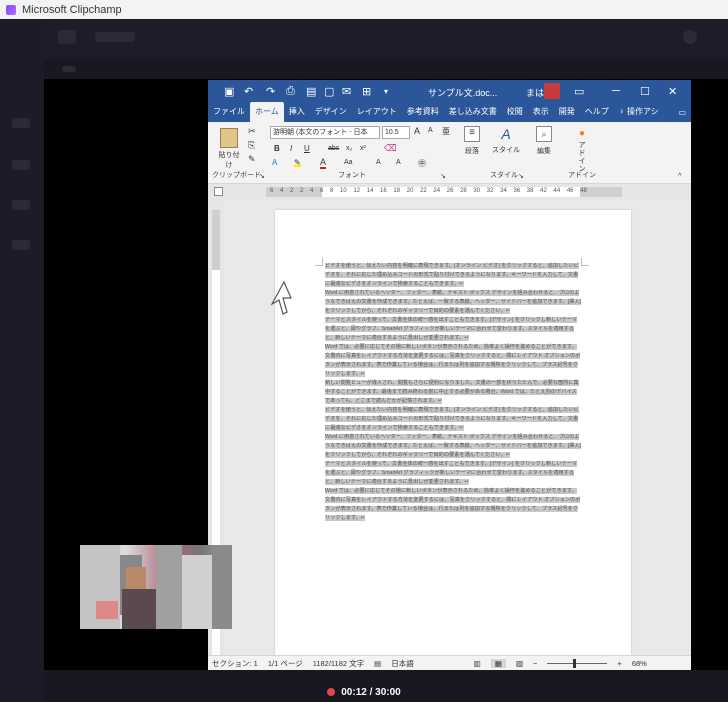 This screenshot has width=728, height=702. What do you see at coordinates (506, 140) in the screenshot?
I see `styles-button: A スタイル` at bounding box center [506, 140].